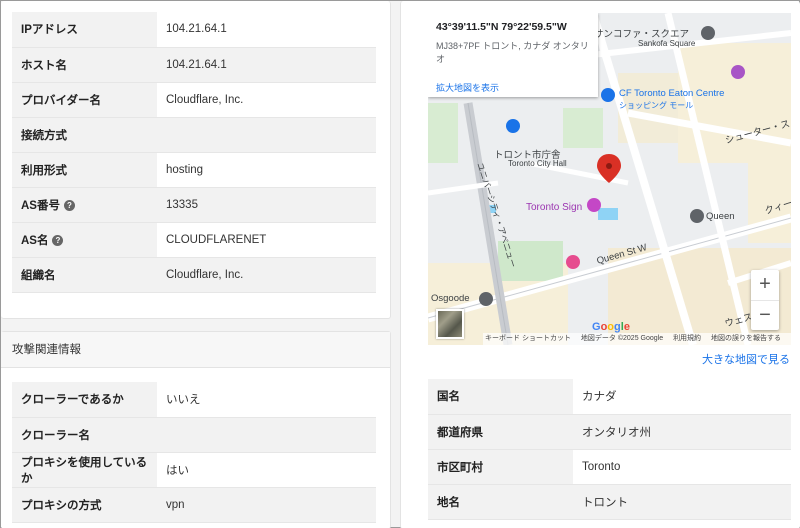 Image resolution: width=800 pixels, height=528 pixels. I want to click on row-label: IPアドレス, so click(84, 30).